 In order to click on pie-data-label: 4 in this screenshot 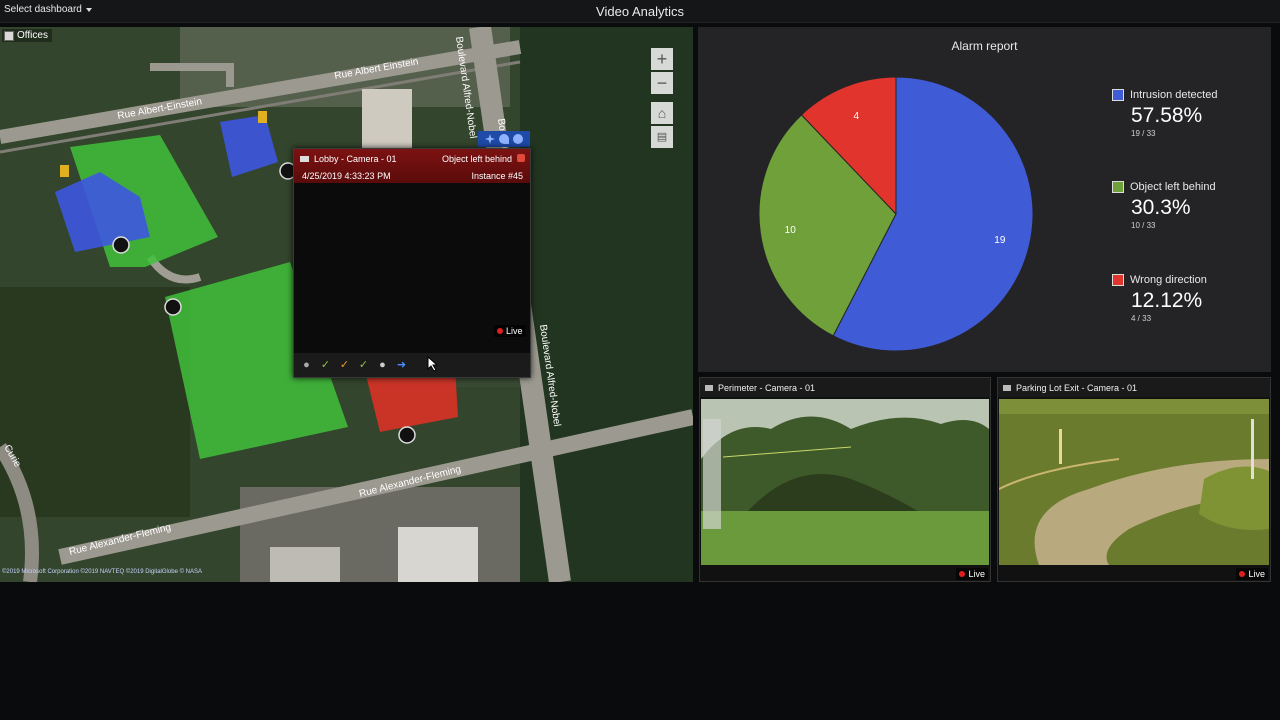, I will do `click(857, 116)`.